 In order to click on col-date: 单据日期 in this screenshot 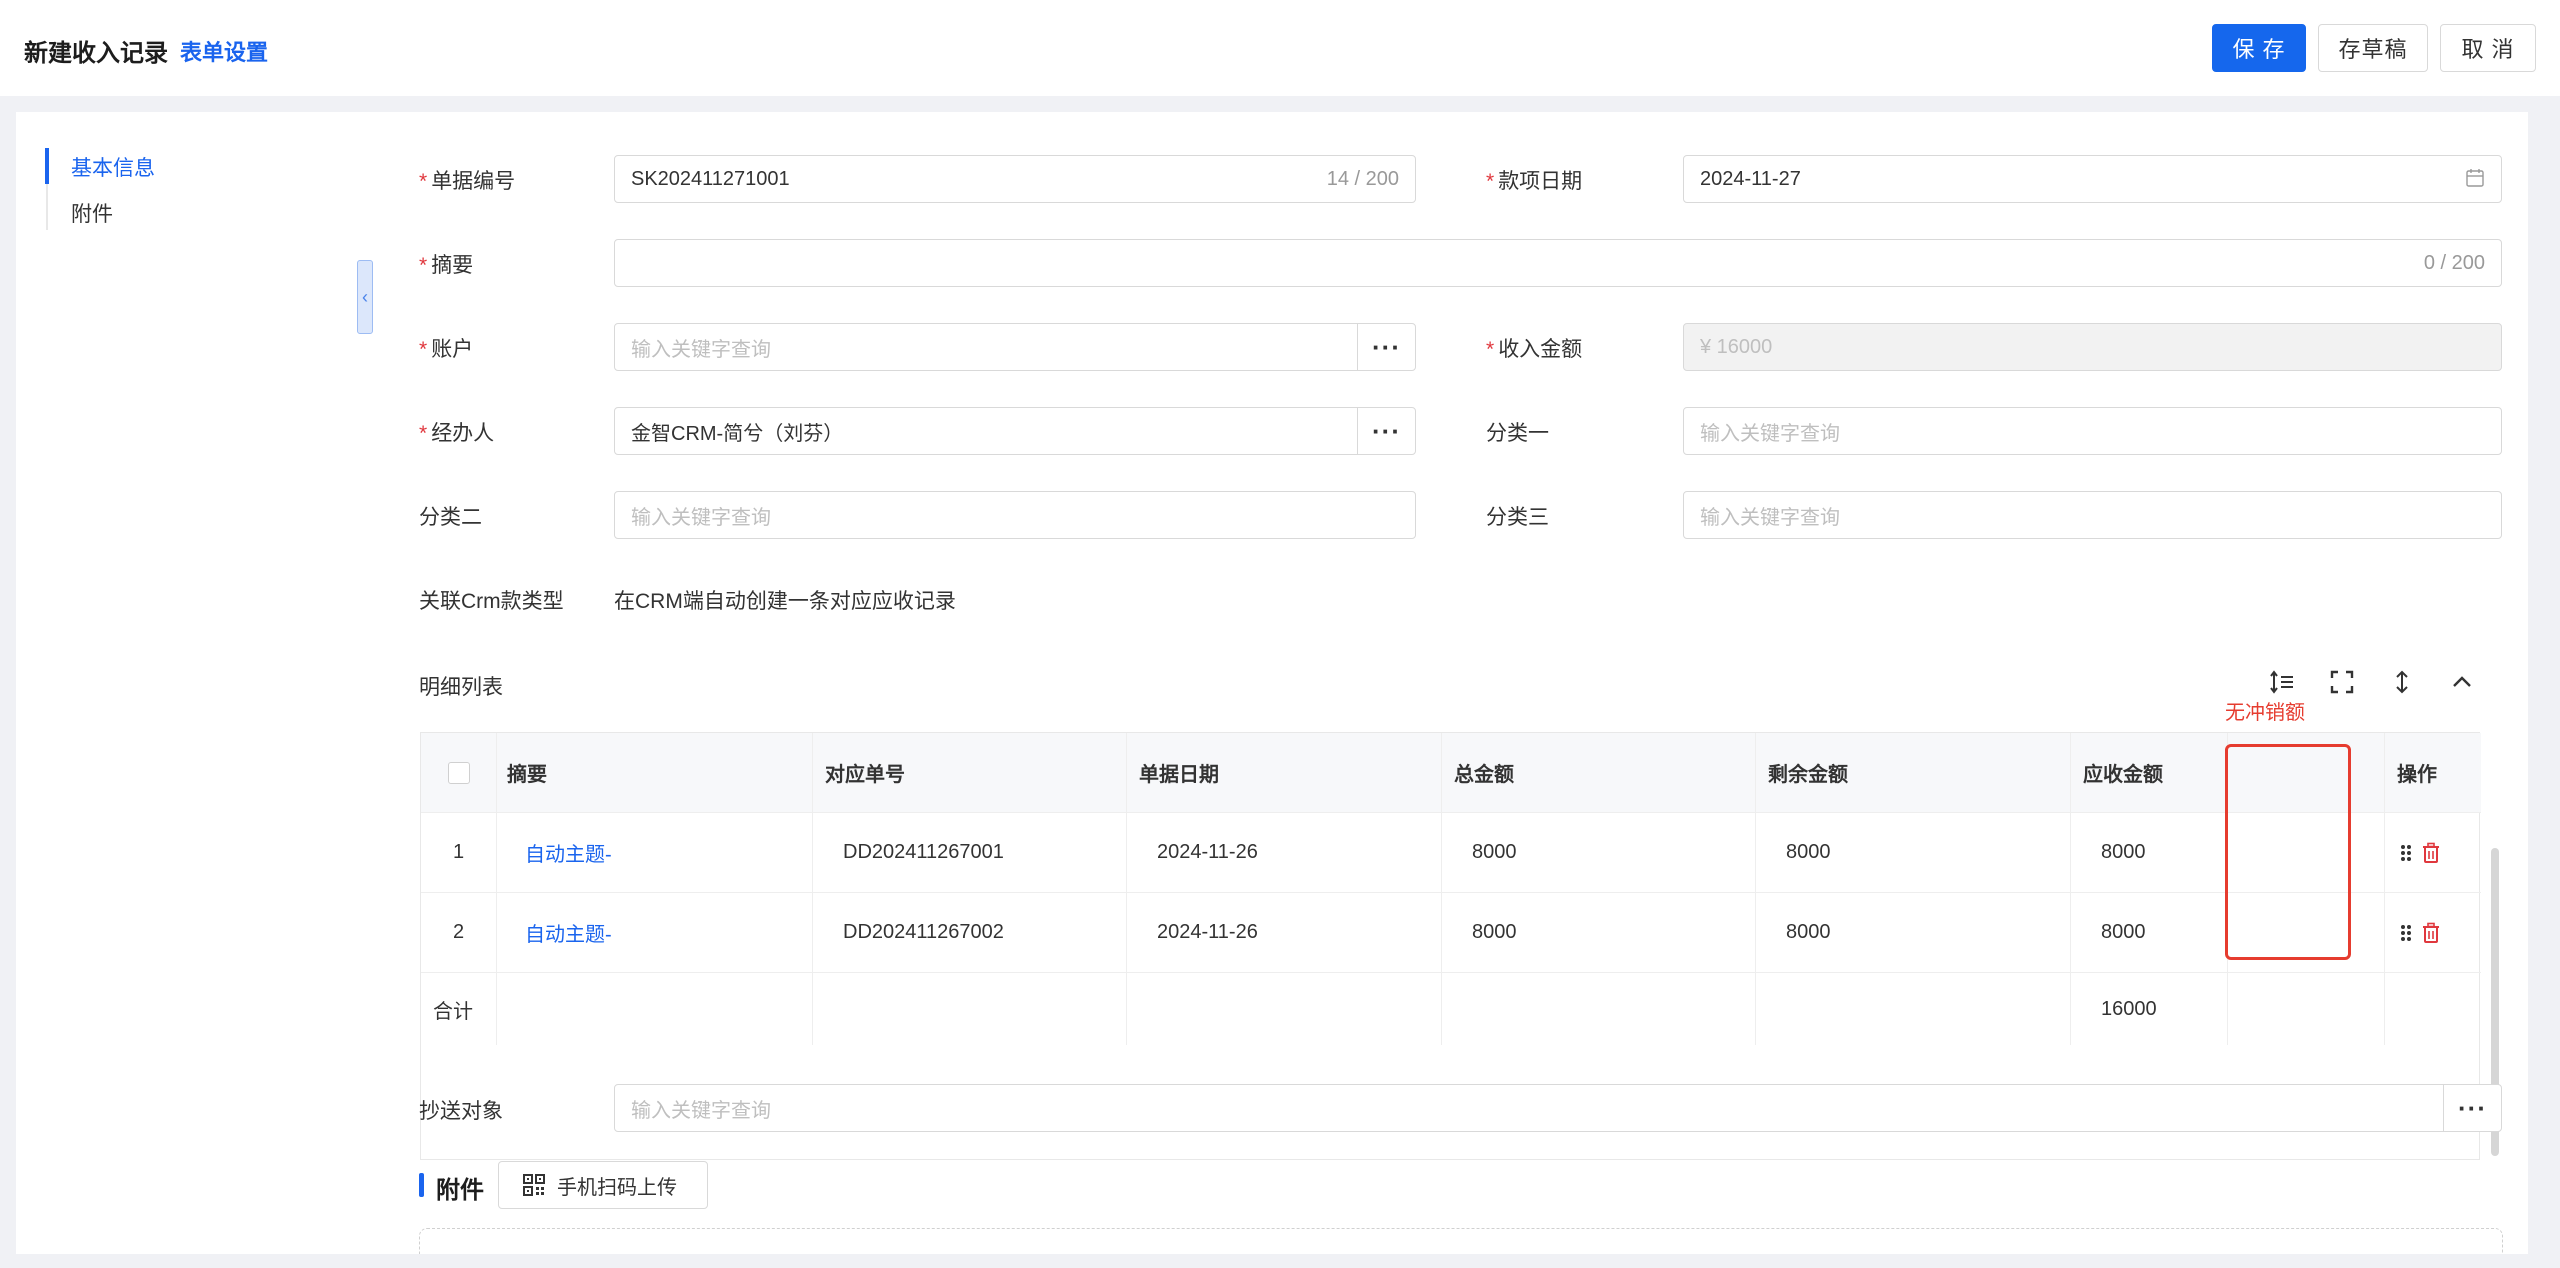, I will do `click(1284, 772)`.